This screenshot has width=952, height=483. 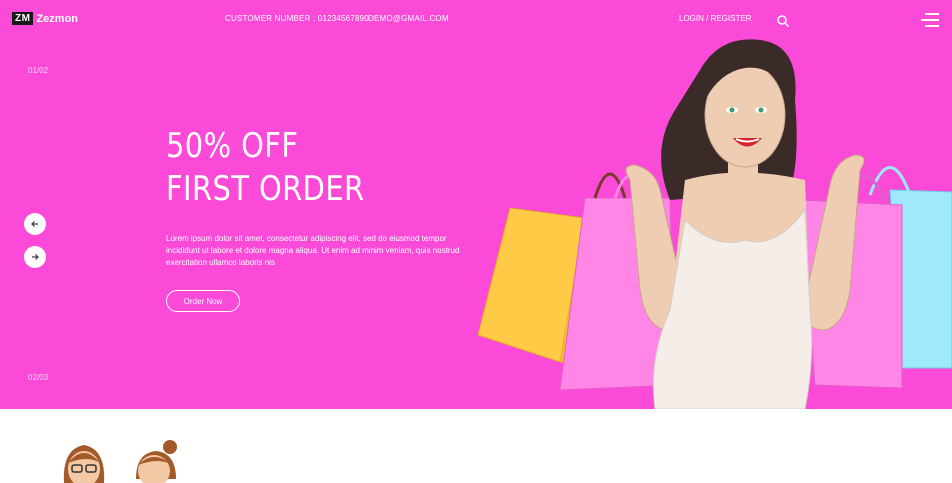 I want to click on arrow-left-icon, so click(x=34, y=224).